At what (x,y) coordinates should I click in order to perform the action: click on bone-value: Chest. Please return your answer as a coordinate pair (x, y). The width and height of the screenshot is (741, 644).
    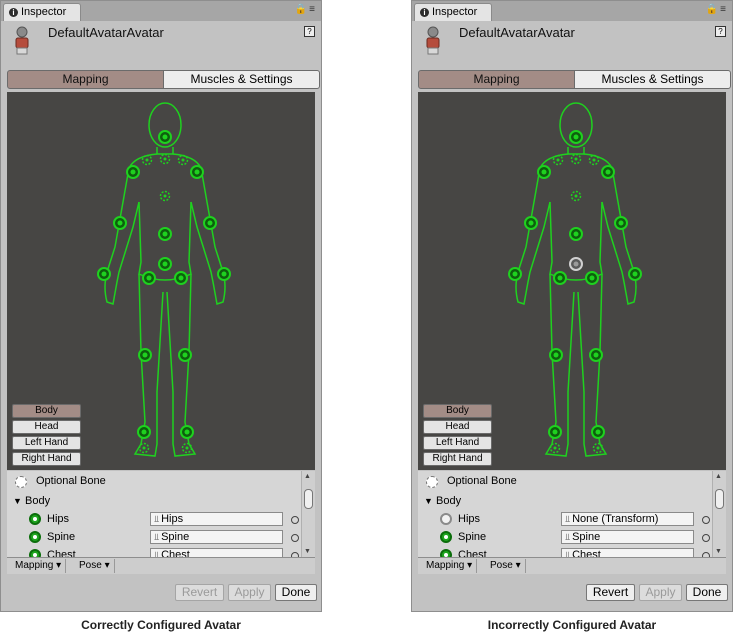
    Looking at the image, I should click on (586, 553).